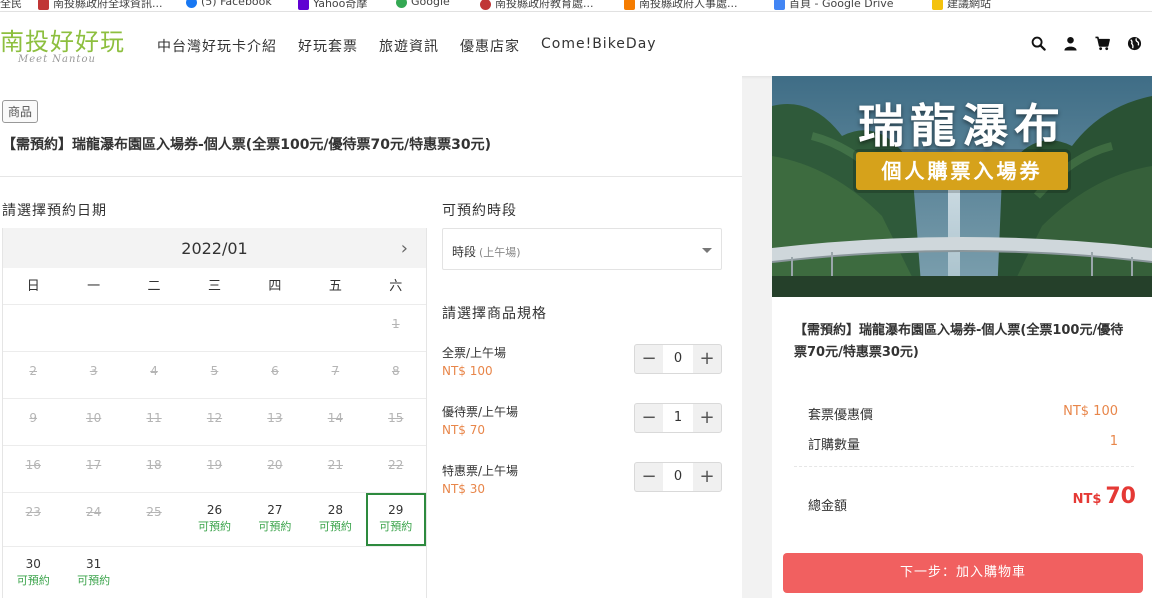 The width and height of the screenshot is (1152, 598). What do you see at coordinates (275, 286) in the screenshot?
I see `weekday-label: 四` at bounding box center [275, 286].